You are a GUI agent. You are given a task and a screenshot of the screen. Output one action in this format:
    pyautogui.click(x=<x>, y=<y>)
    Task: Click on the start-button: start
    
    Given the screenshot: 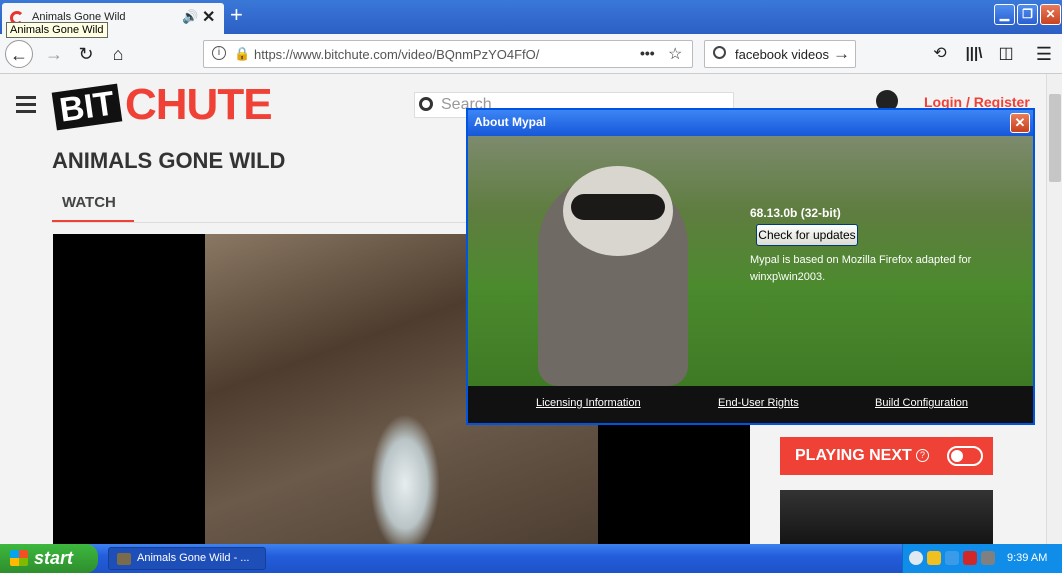 What is the action you would take?
    pyautogui.click(x=49, y=558)
    